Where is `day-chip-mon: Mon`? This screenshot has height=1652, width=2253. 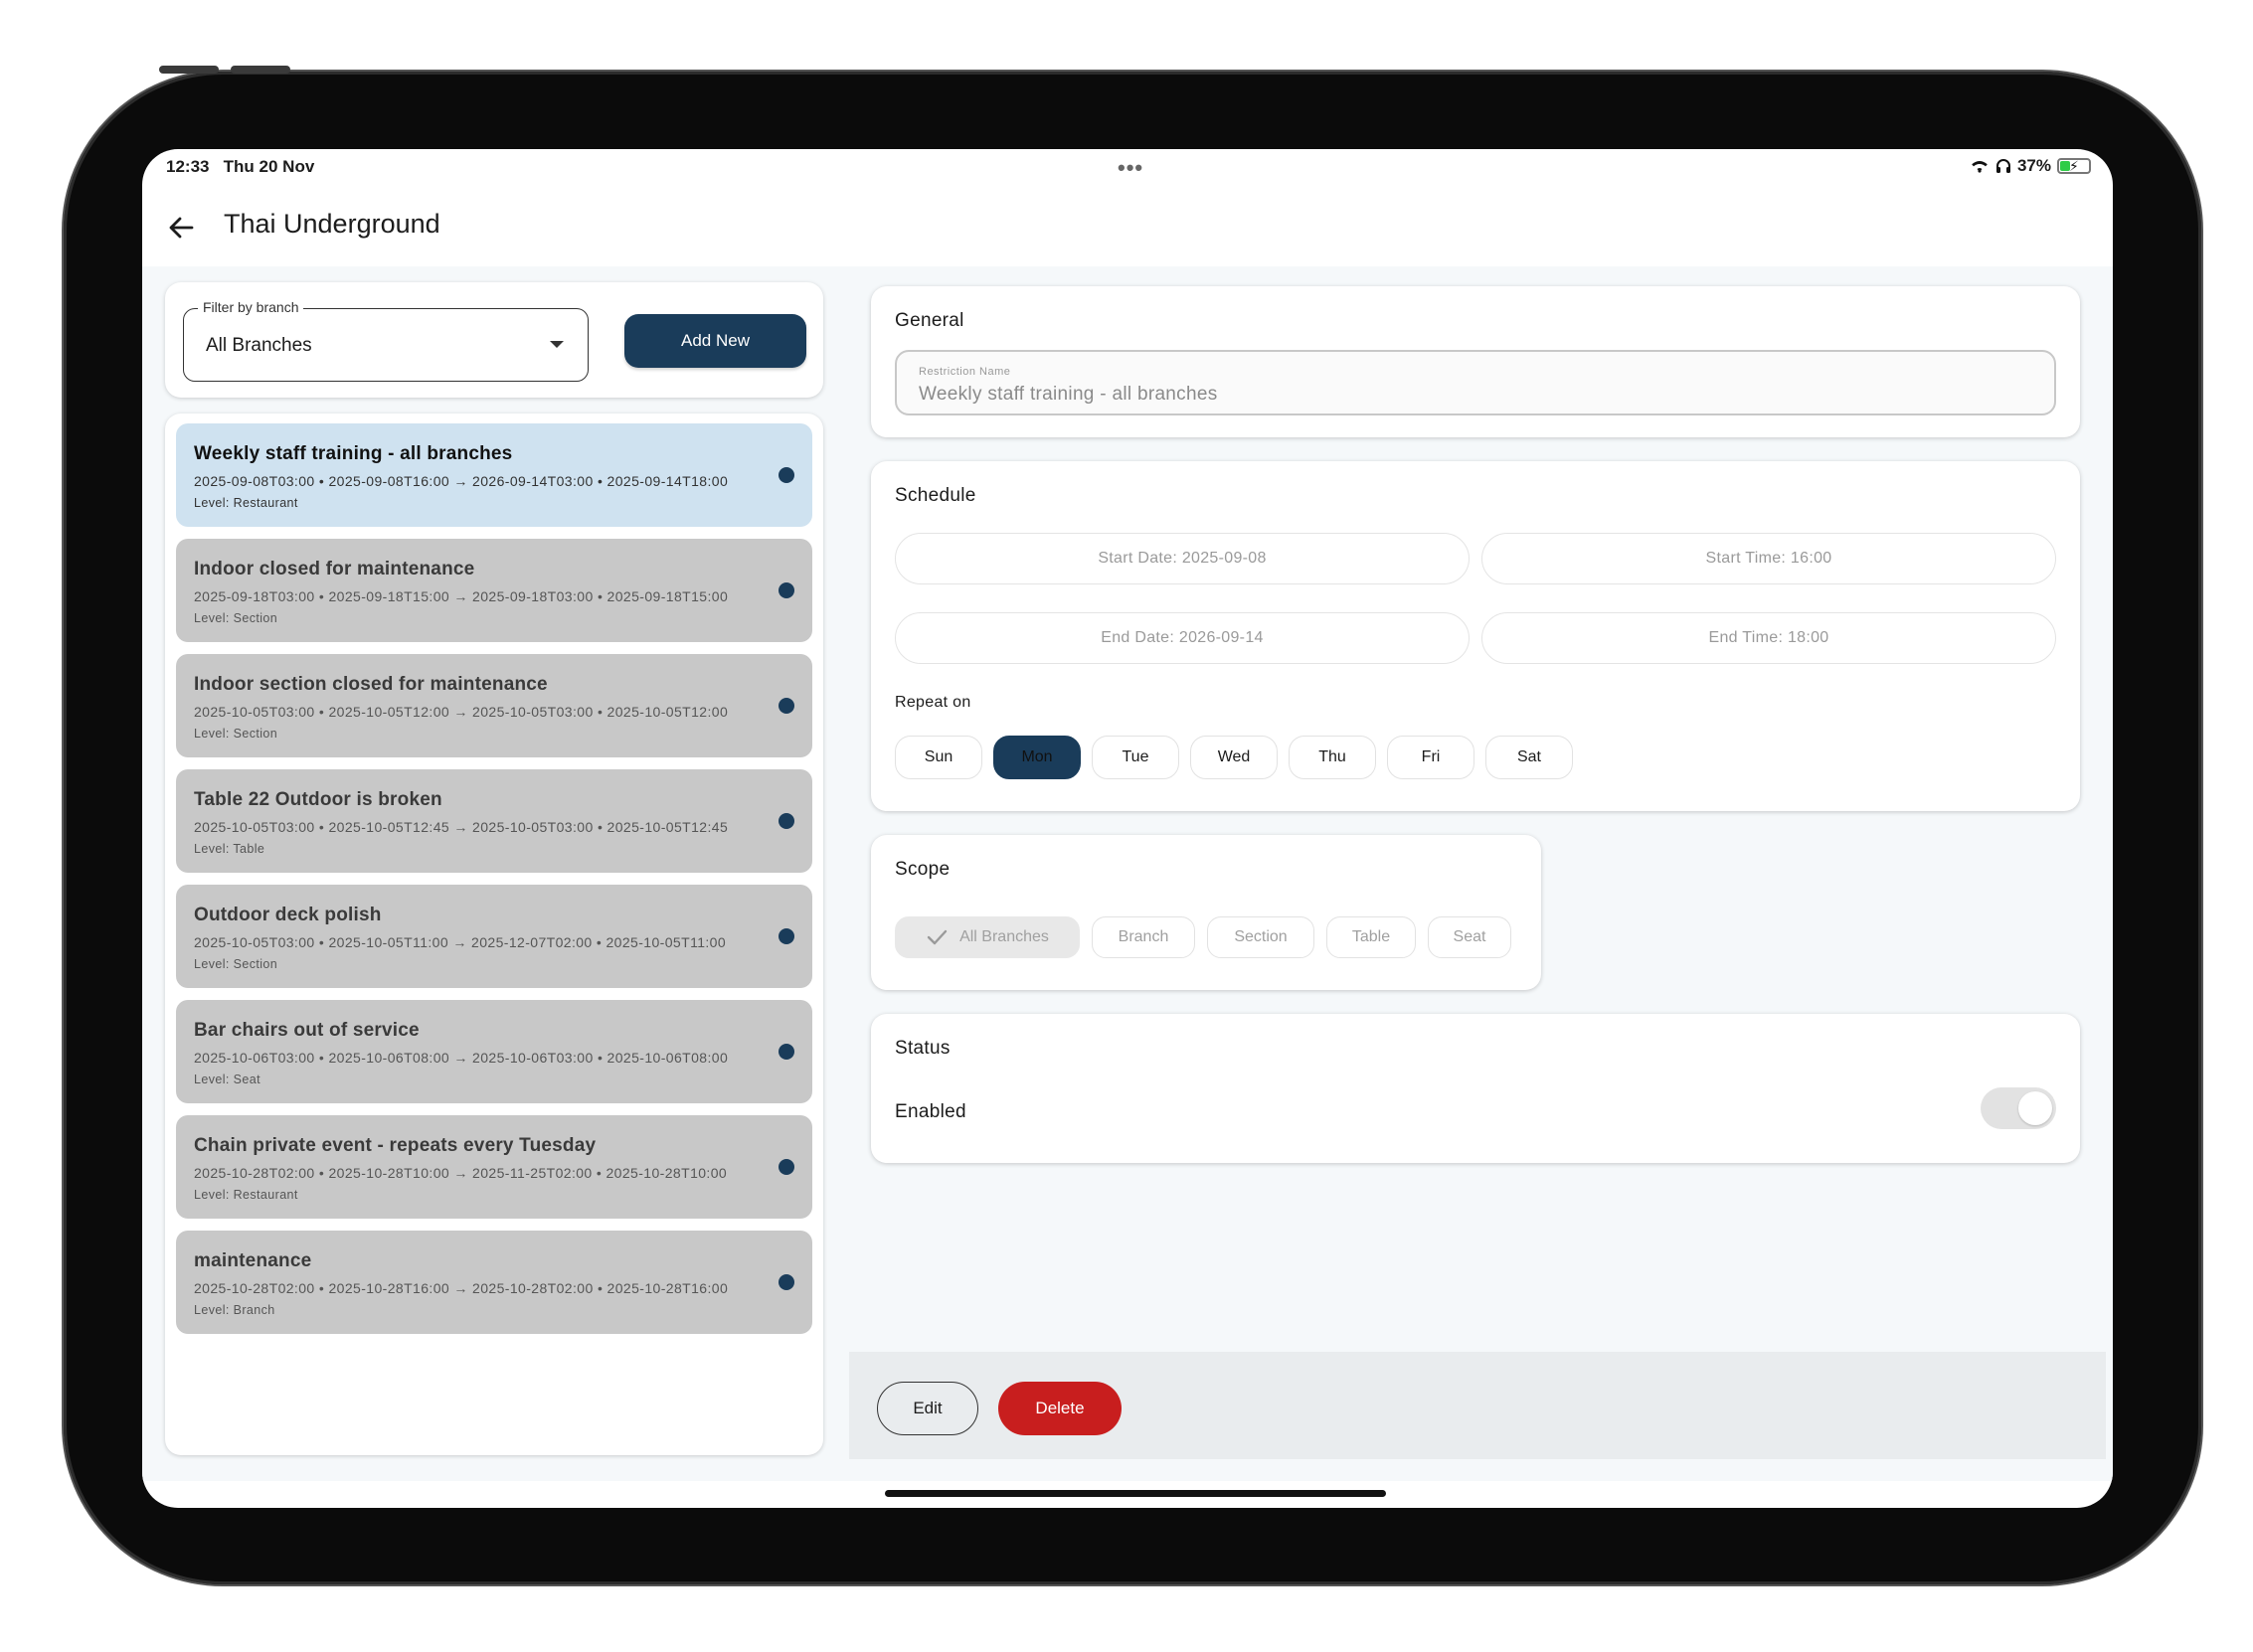 day-chip-mon: Mon is located at coordinates (1037, 757).